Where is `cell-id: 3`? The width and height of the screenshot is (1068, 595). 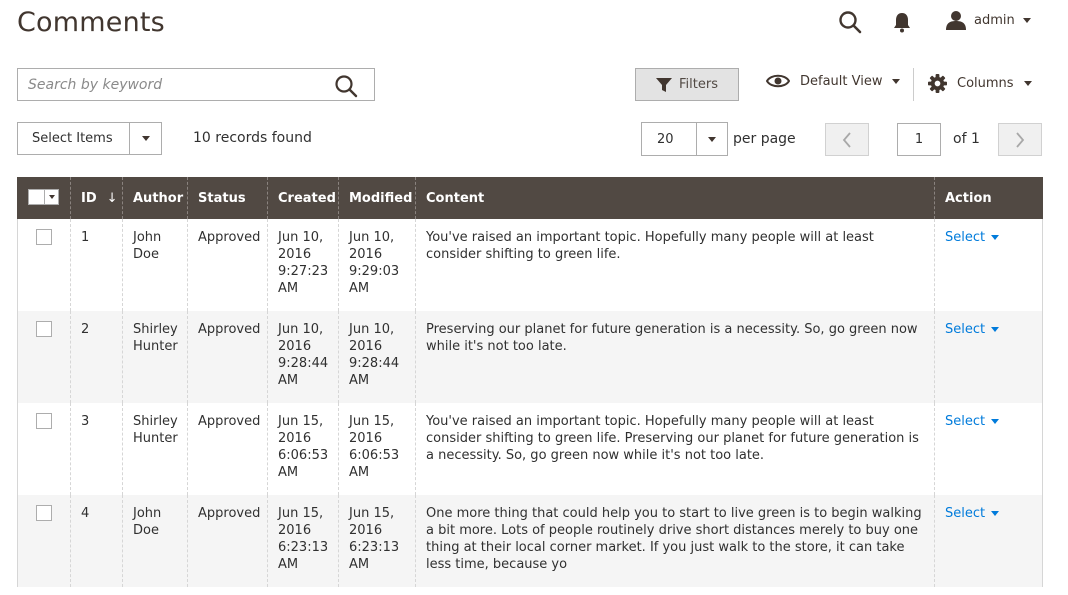 cell-id: 3 is located at coordinates (96, 449).